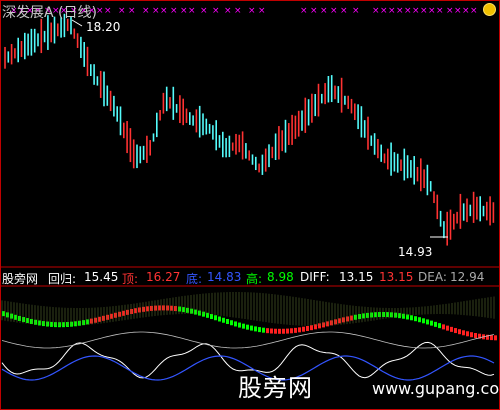 This screenshot has height=410, width=500. What do you see at coordinates (415, 252) in the screenshot?
I see `low-price-label: 14.93` at bounding box center [415, 252].